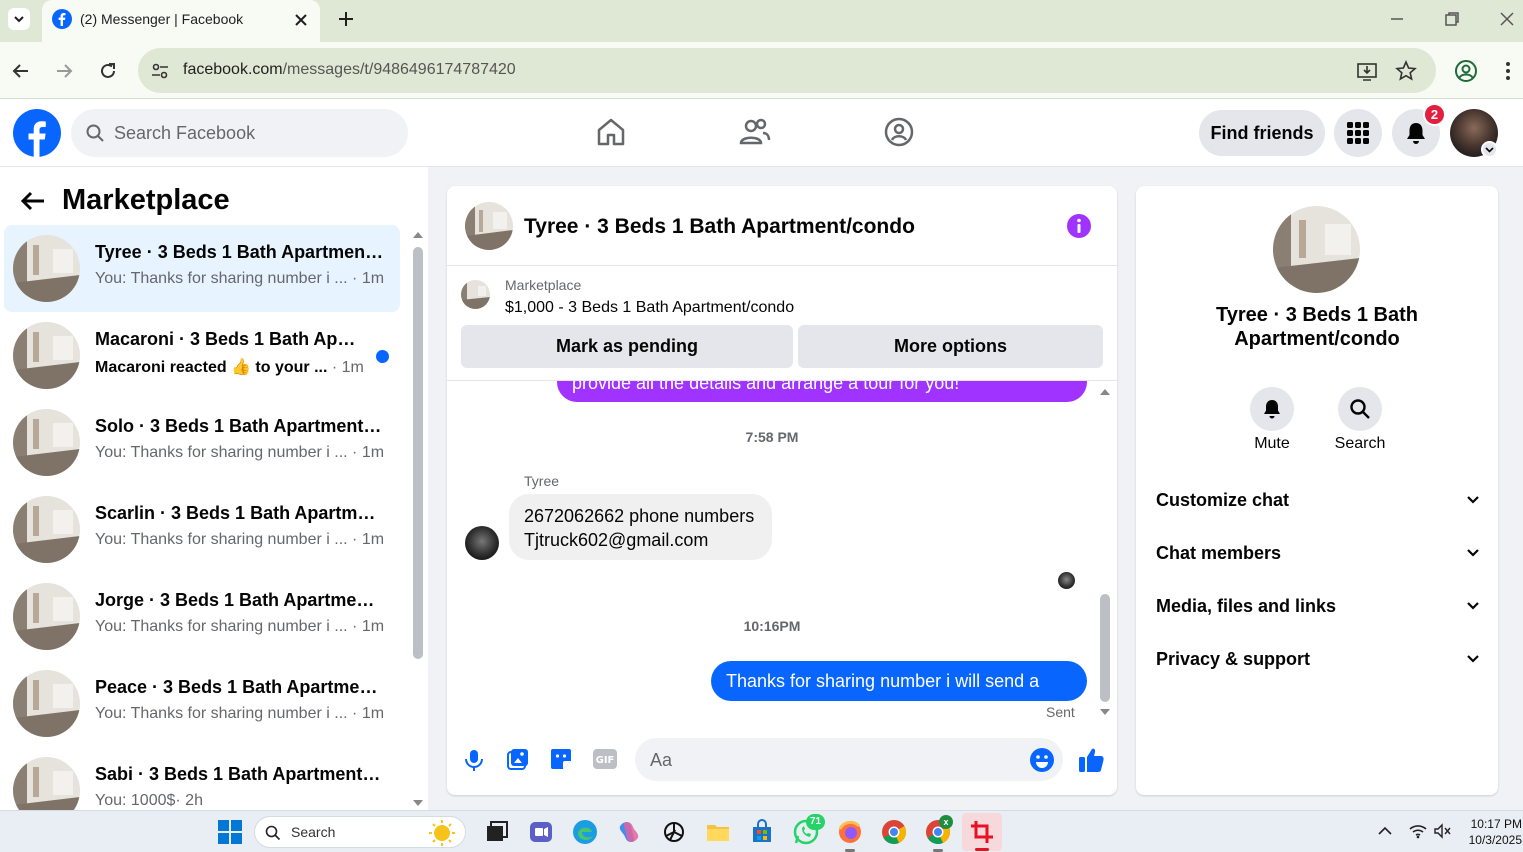 This screenshot has height=852, width=1523. Describe the element at coordinates (541, 832) in the screenshot. I see `teams-icon` at that location.